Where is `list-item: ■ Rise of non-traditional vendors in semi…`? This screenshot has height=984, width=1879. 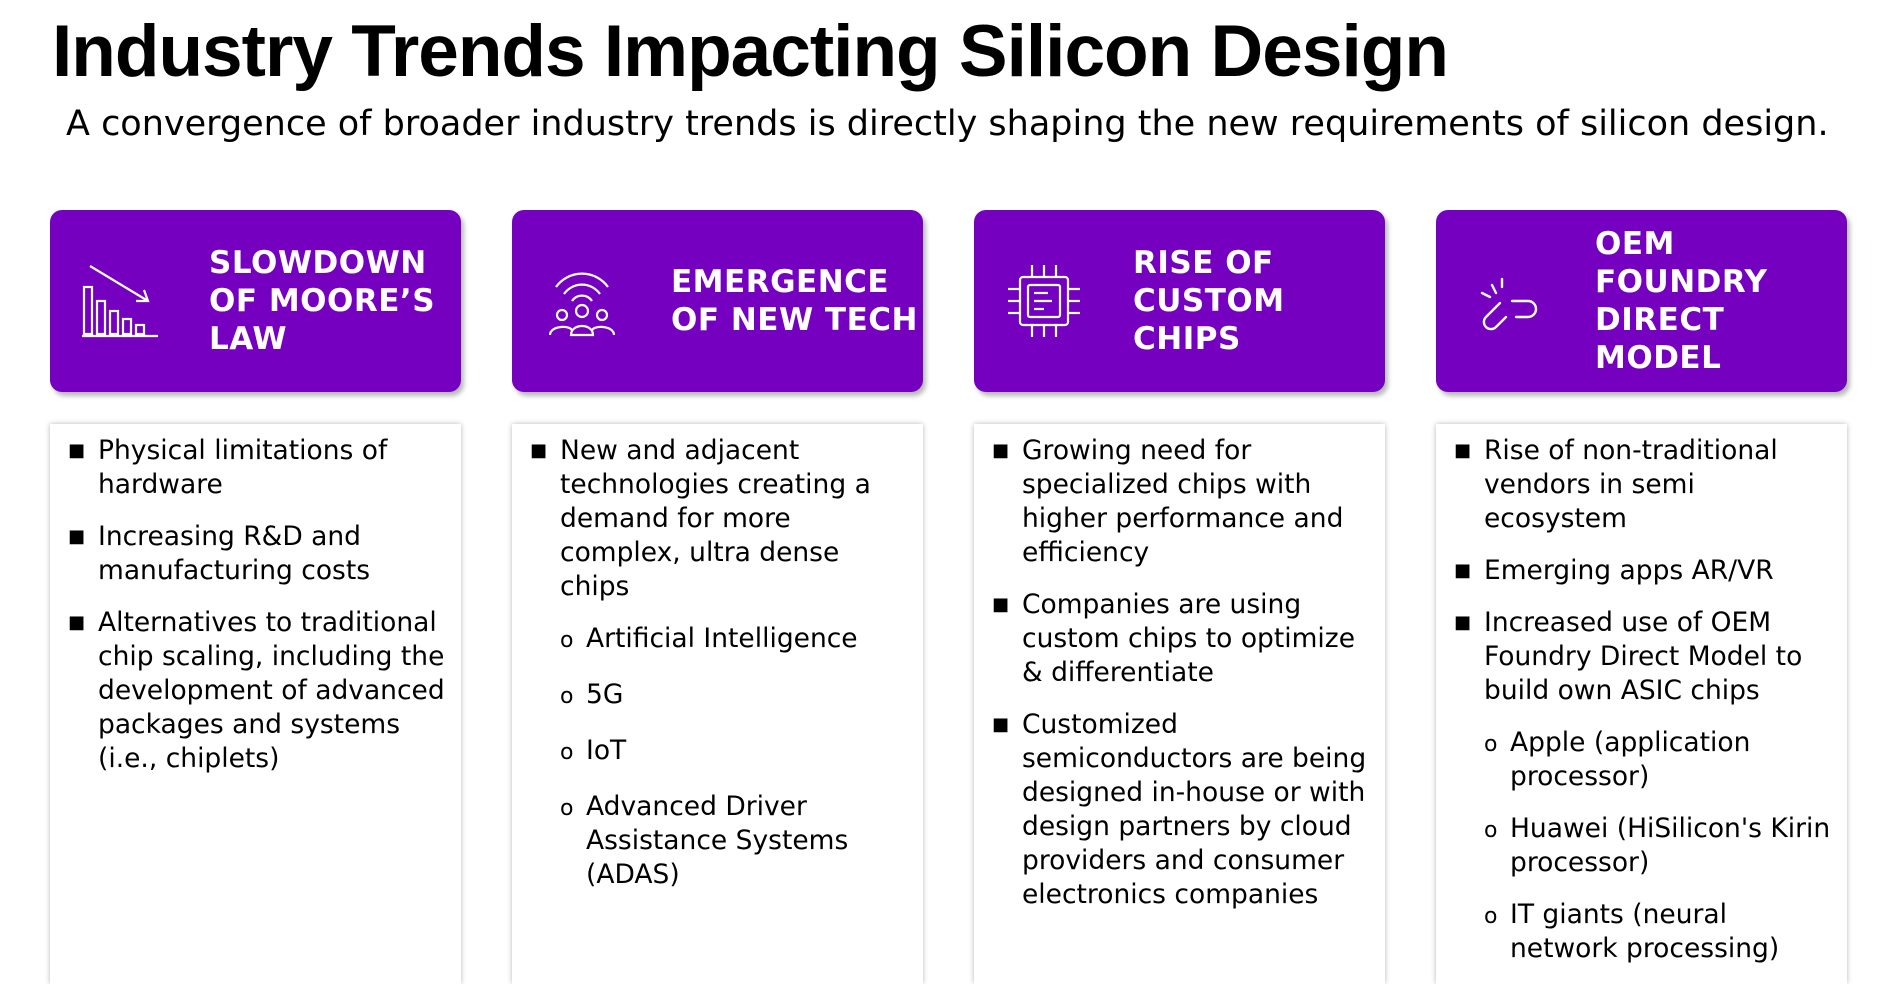
list-item: ■ Rise of non-traditional vendors in semi… is located at coordinates (1616, 484).